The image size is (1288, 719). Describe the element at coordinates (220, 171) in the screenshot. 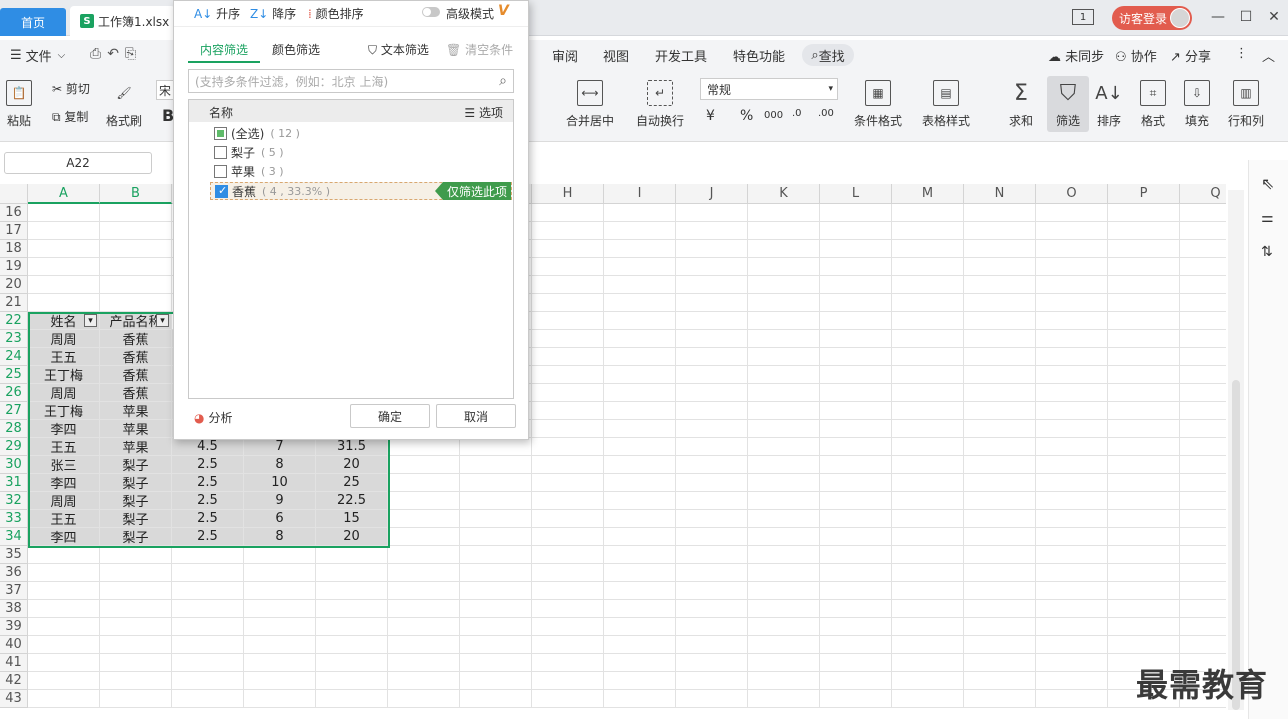

I see `checkbox` at that location.